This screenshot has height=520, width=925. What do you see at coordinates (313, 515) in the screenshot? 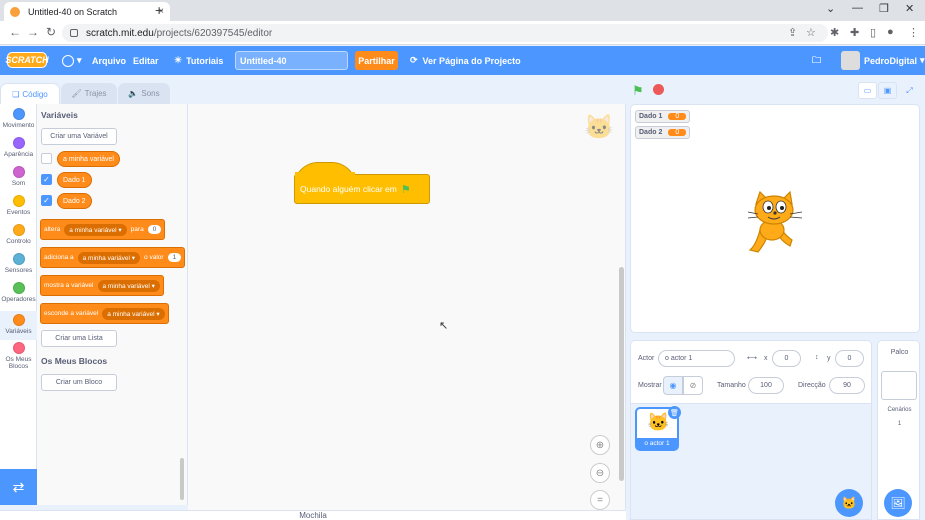
I see `backpack: Mochila` at bounding box center [313, 515].